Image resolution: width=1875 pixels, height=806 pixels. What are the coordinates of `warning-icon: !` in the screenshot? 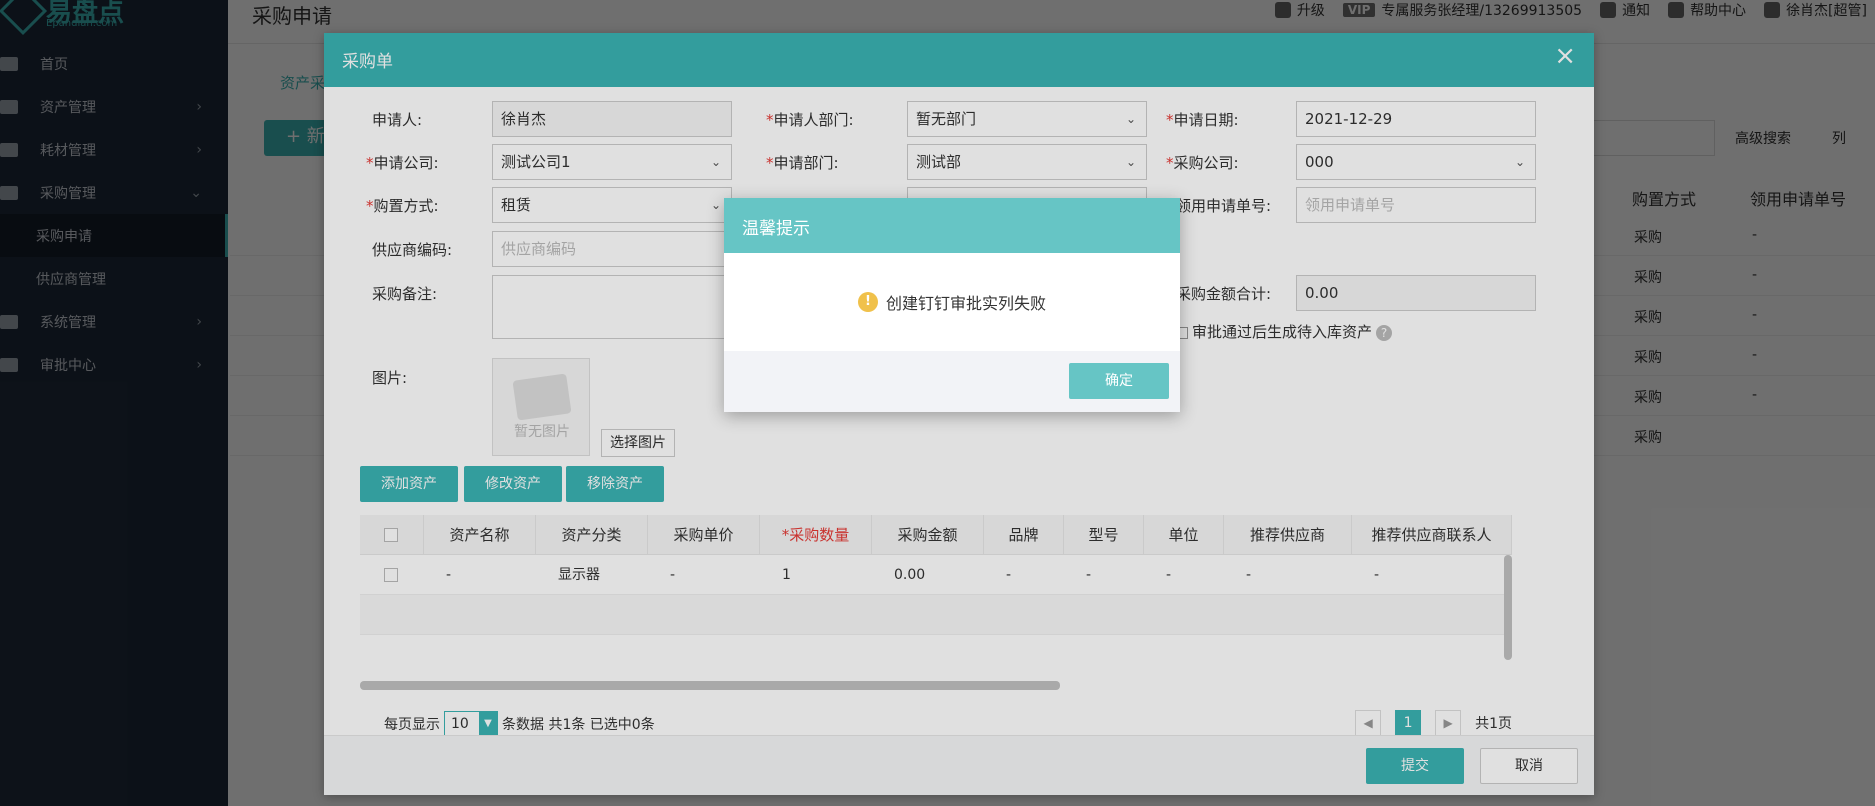 It's located at (867, 302).